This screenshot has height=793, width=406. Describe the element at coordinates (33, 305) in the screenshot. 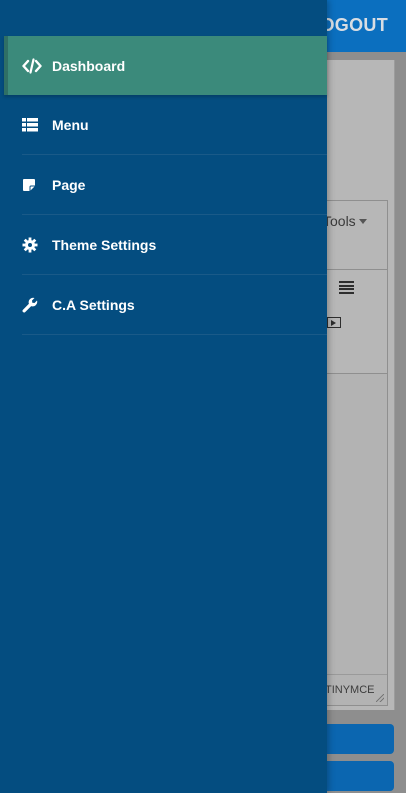

I see `wrench-icon` at that location.